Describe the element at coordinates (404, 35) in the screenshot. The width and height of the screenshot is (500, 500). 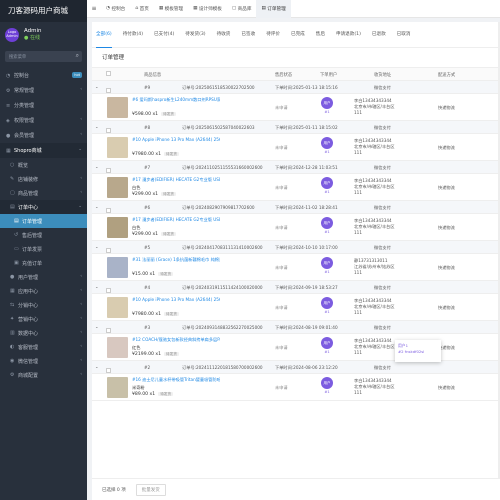
I see `tab-order-status: 已取消` at that location.